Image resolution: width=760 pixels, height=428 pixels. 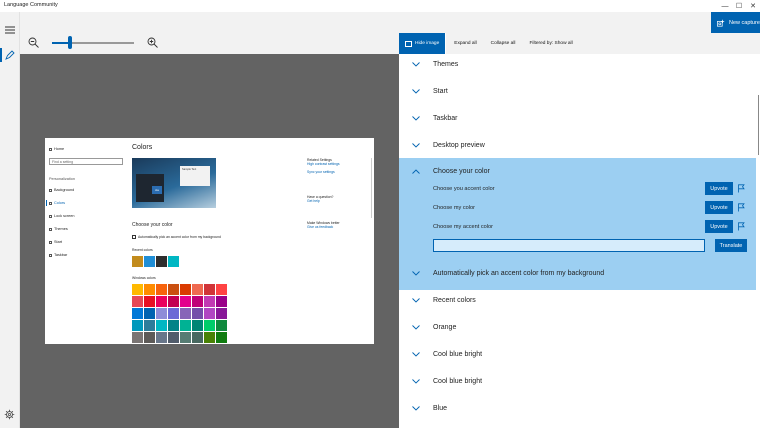 I want to click on shot-recent-swatches, so click(x=155, y=261).